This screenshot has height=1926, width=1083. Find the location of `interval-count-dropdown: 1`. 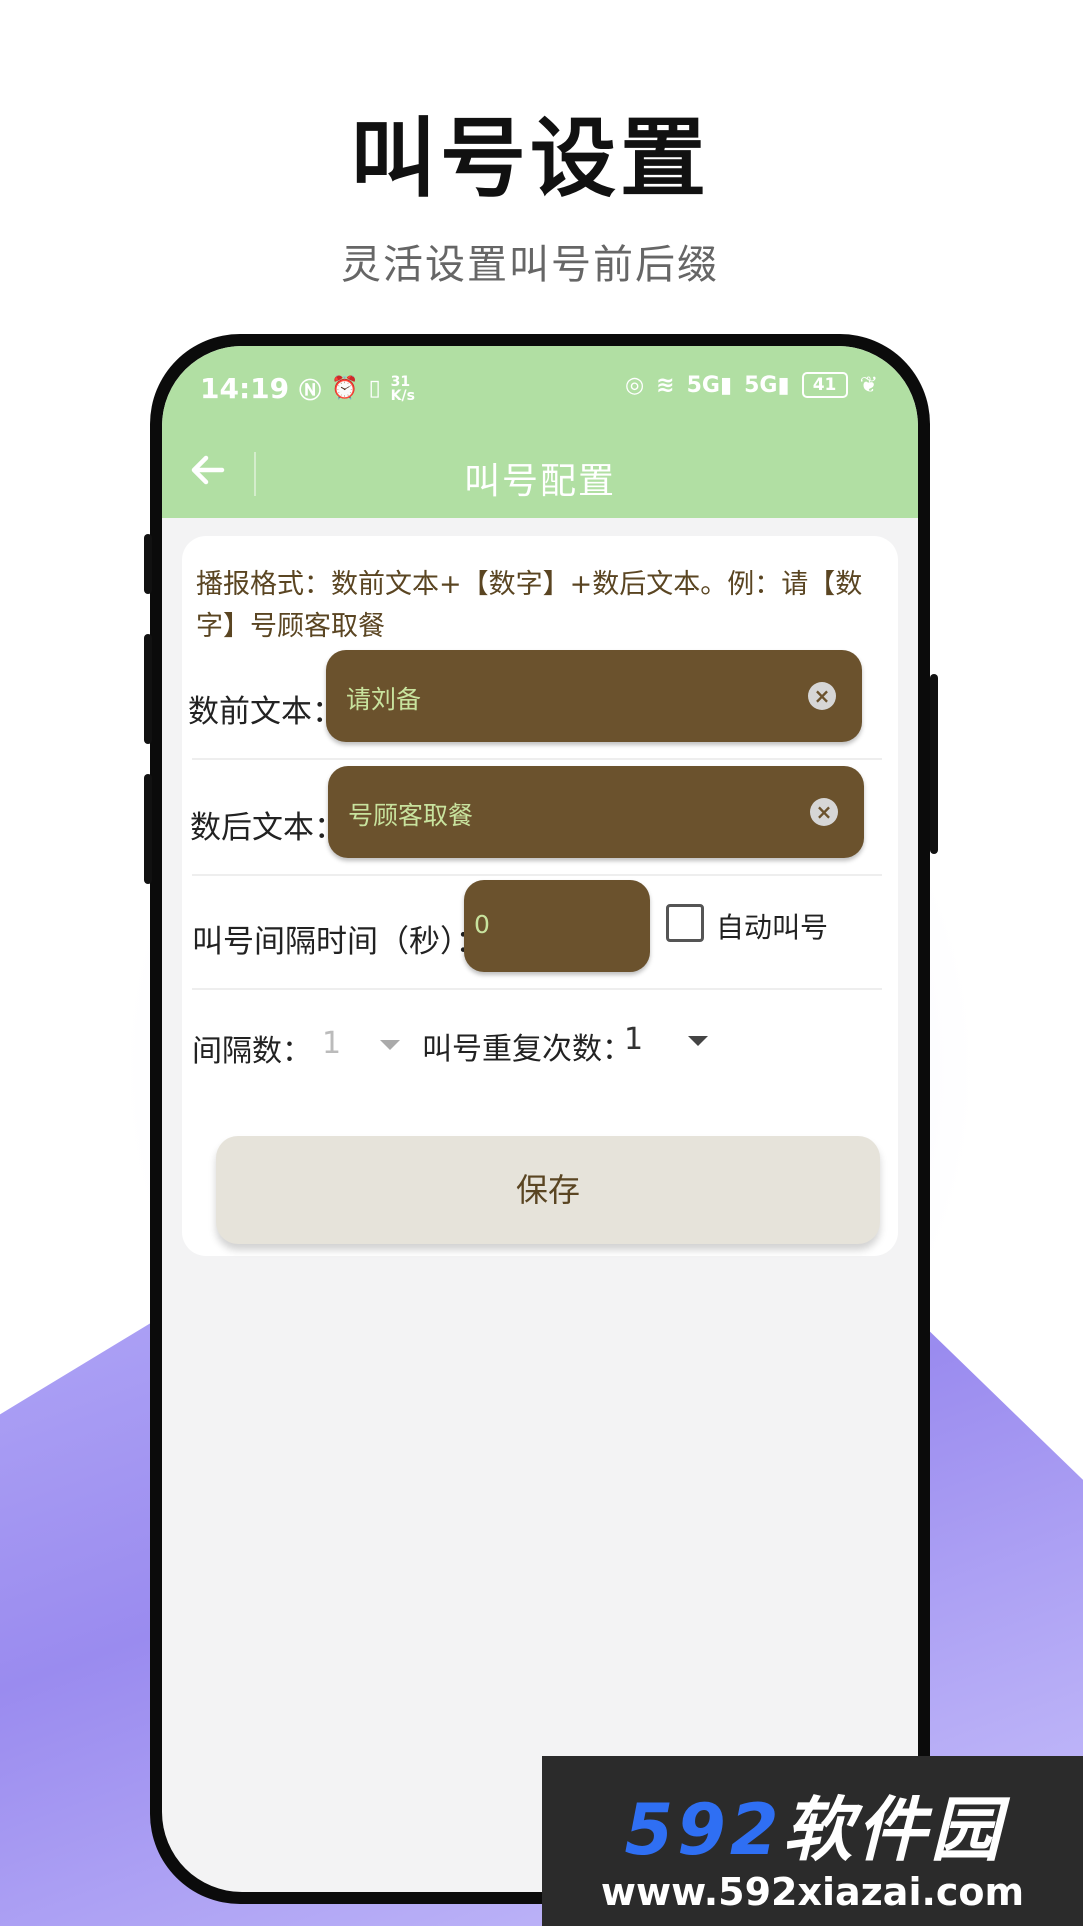

interval-count-dropdown: 1 is located at coordinates (331, 1043).